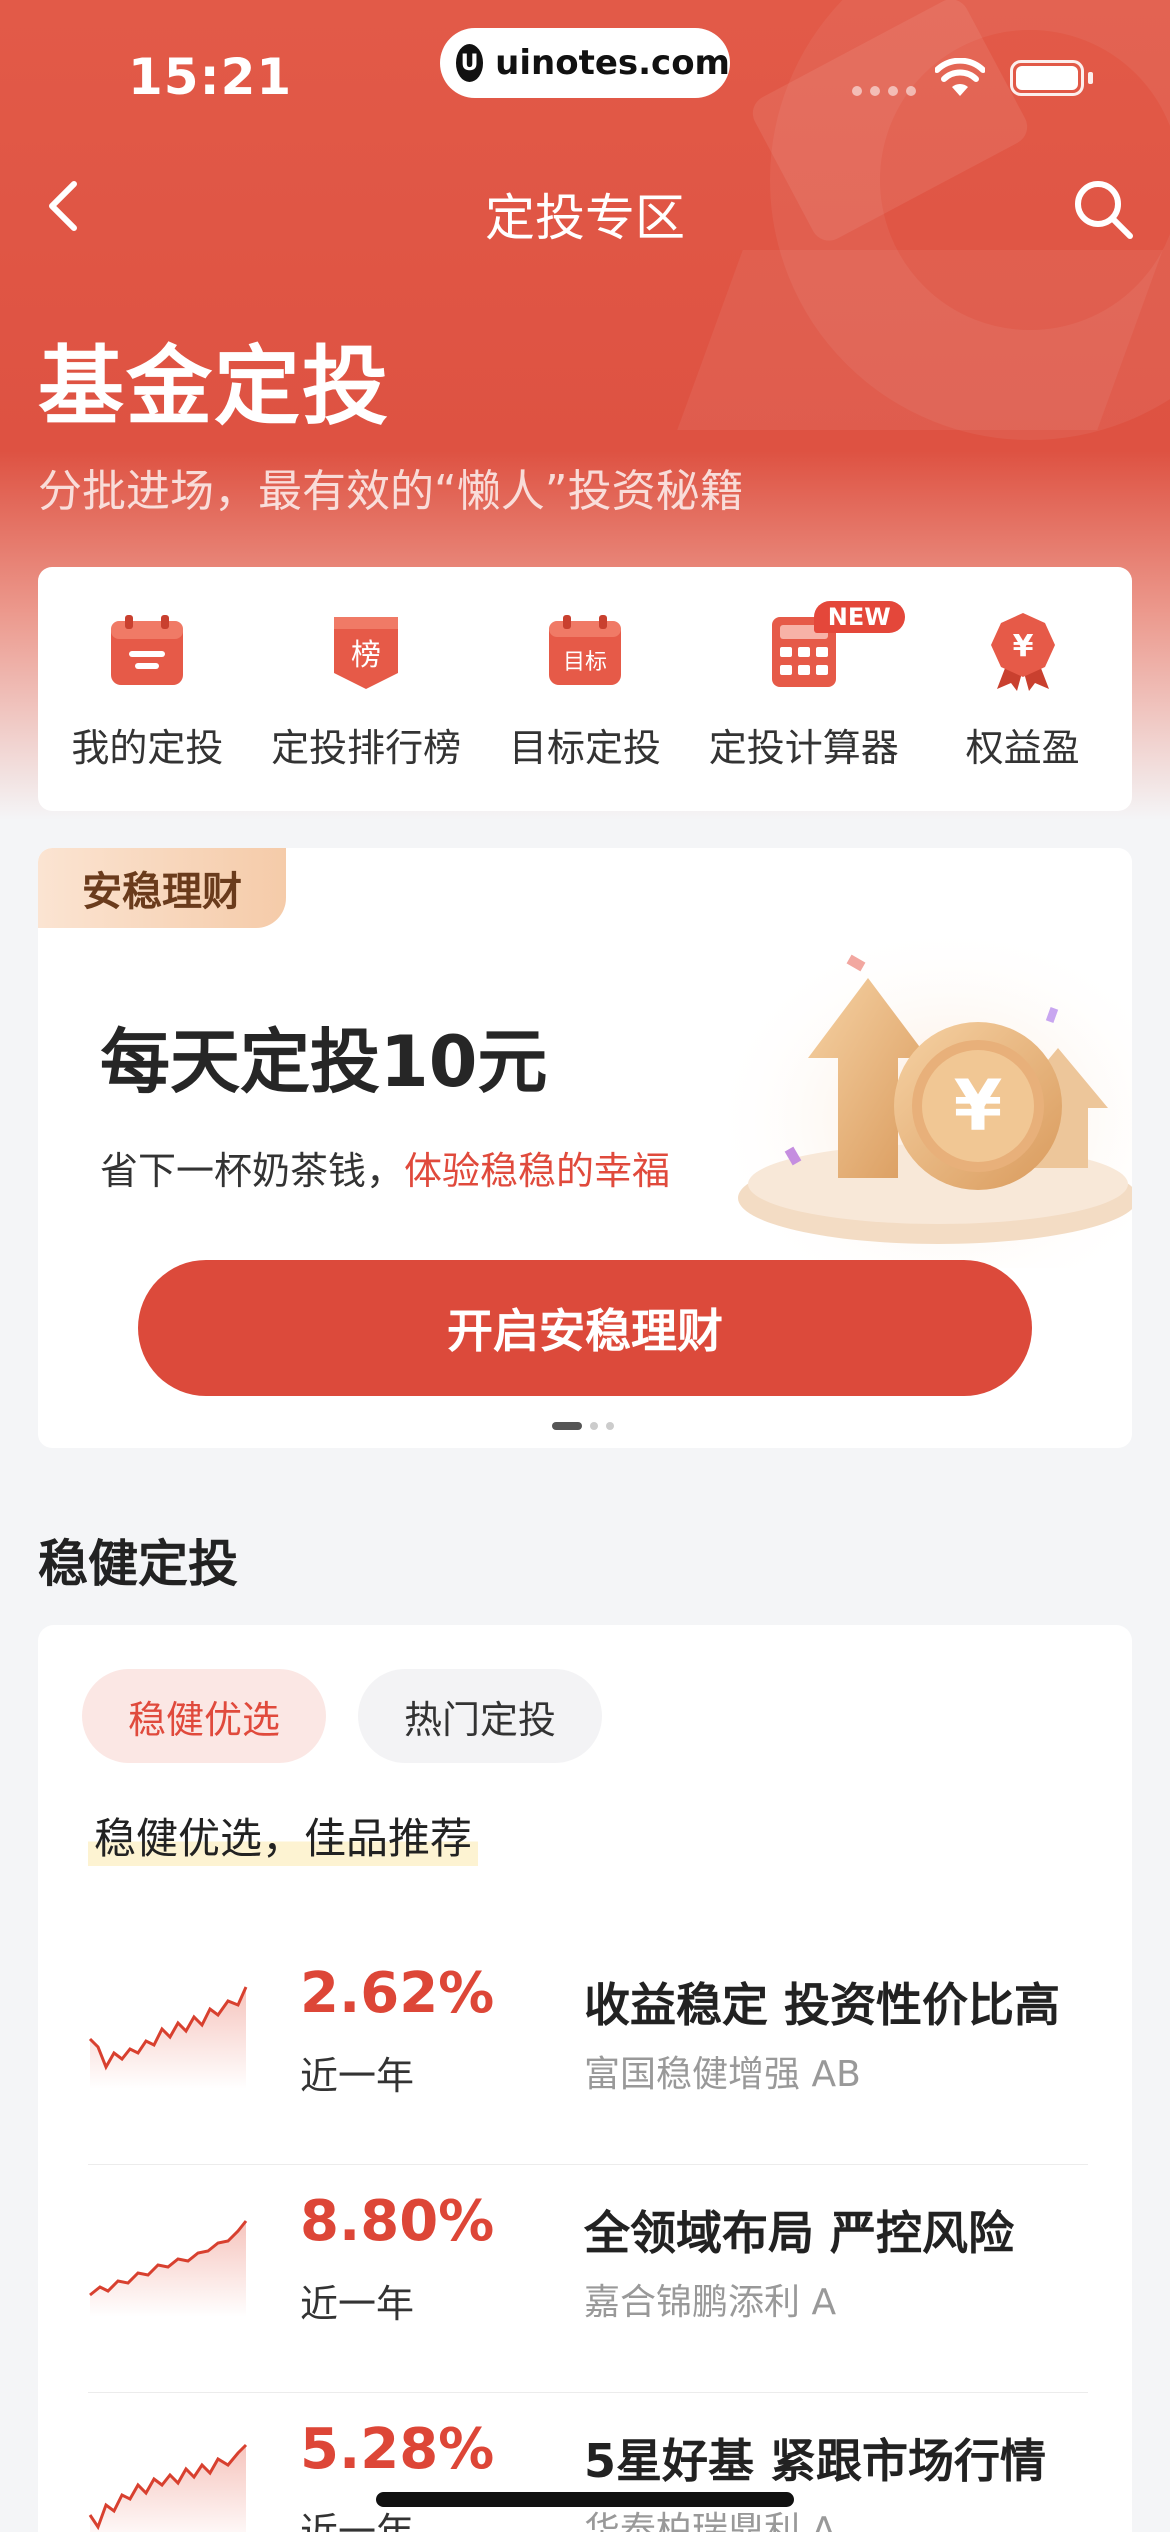 The image size is (1170, 2532). What do you see at coordinates (722, 2074) in the screenshot?
I see `fund-name: 富国稳健增强 AB` at bounding box center [722, 2074].